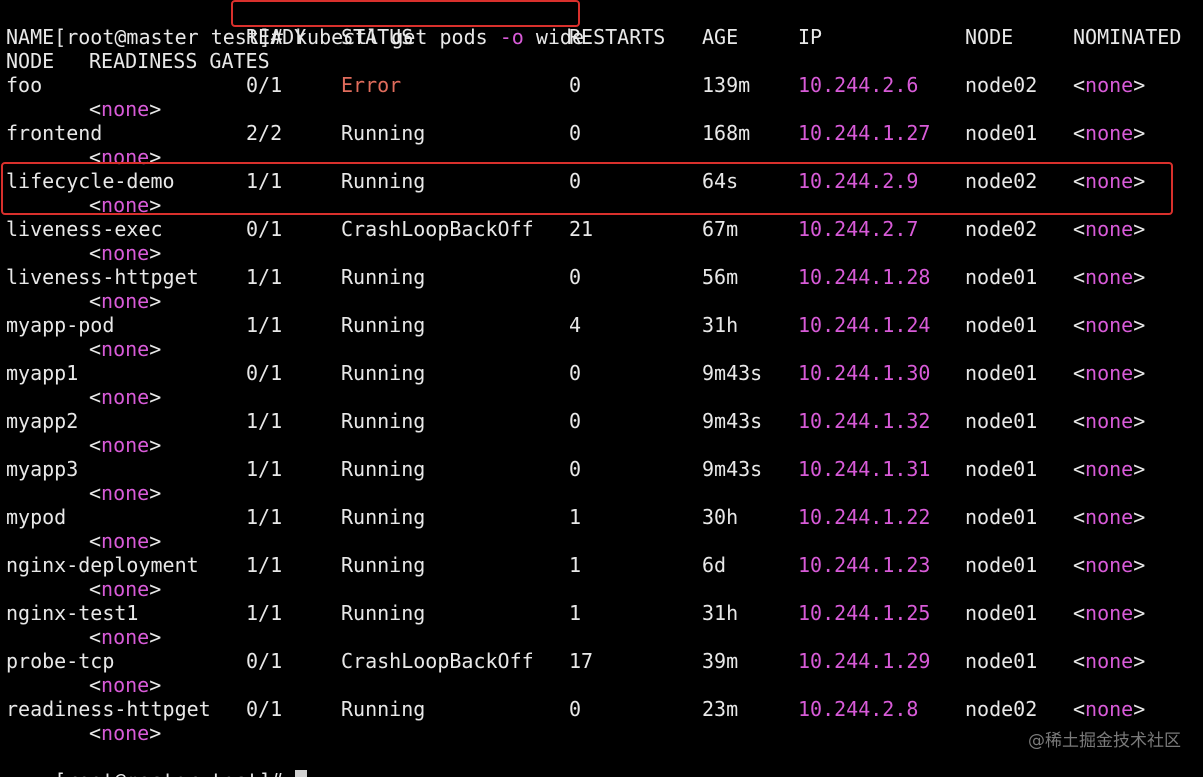 The image size is (1203, 777). Describe the element at coordinates (72, 613) in the screenshot. I see `pod-name: nginx-test1` at that location.